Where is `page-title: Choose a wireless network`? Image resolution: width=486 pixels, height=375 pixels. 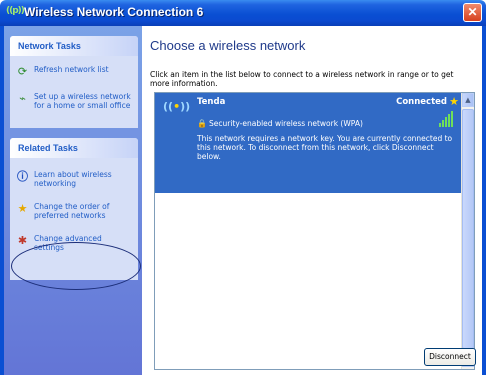 page-title: Choose a wireless network is located at coordinates (228, 45).